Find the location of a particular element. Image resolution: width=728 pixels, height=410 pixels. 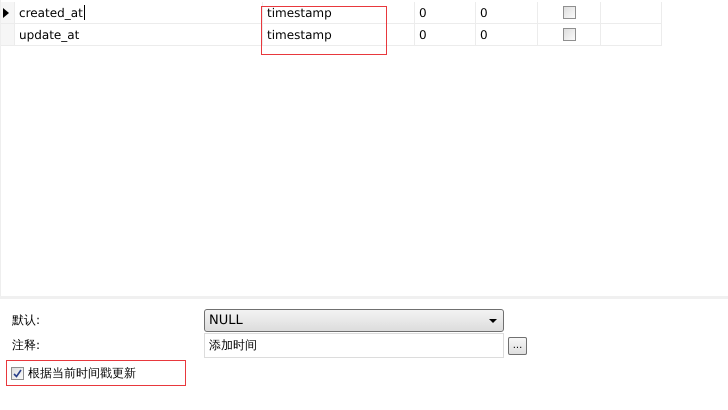

row-selector is located at coordinates (8, 12).